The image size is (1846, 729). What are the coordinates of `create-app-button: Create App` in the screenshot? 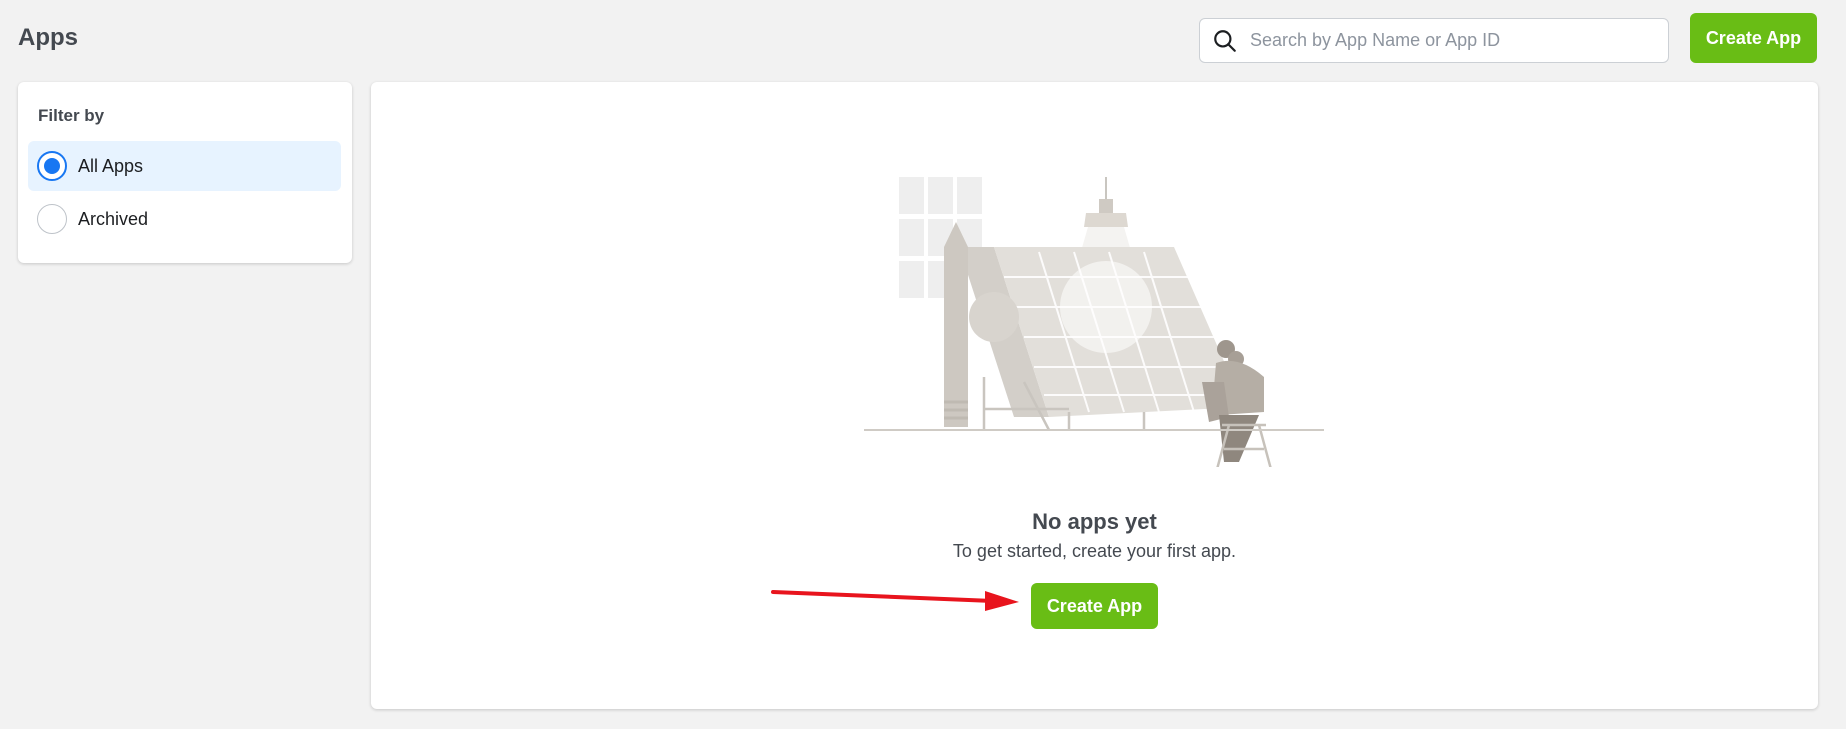 It's located at (1094, 606).